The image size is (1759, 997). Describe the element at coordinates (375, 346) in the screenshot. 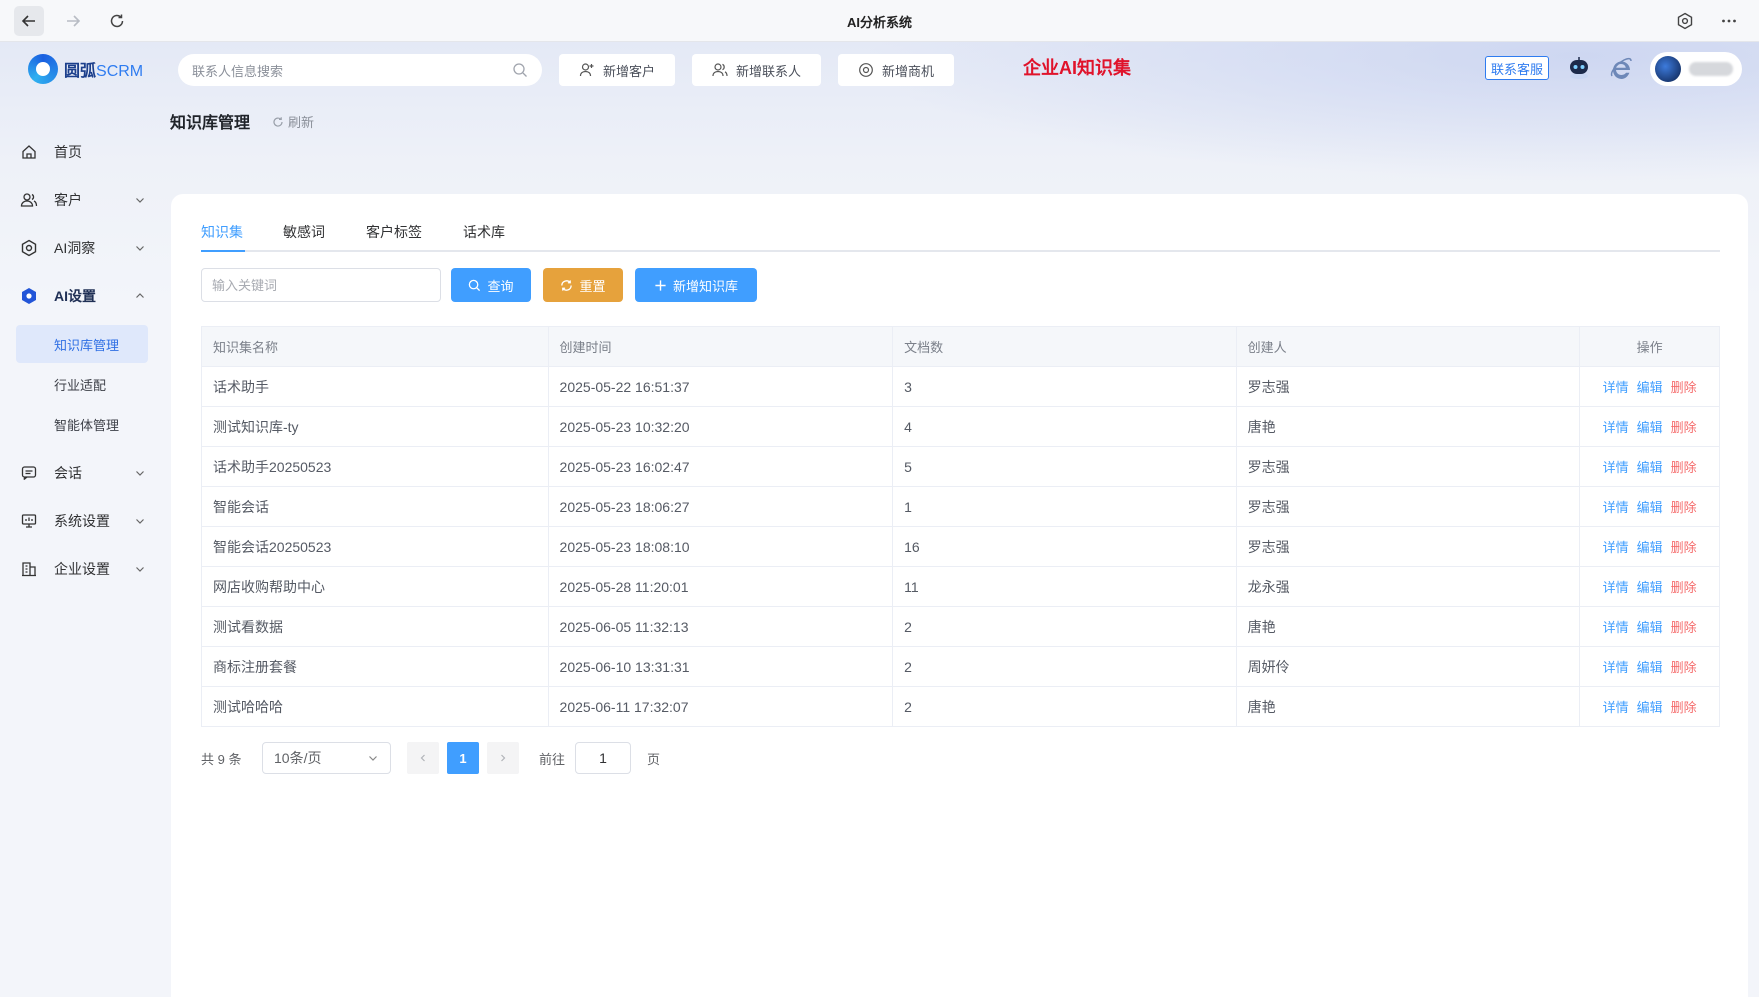

I see `column-header-name: 知识集名称` at that location.